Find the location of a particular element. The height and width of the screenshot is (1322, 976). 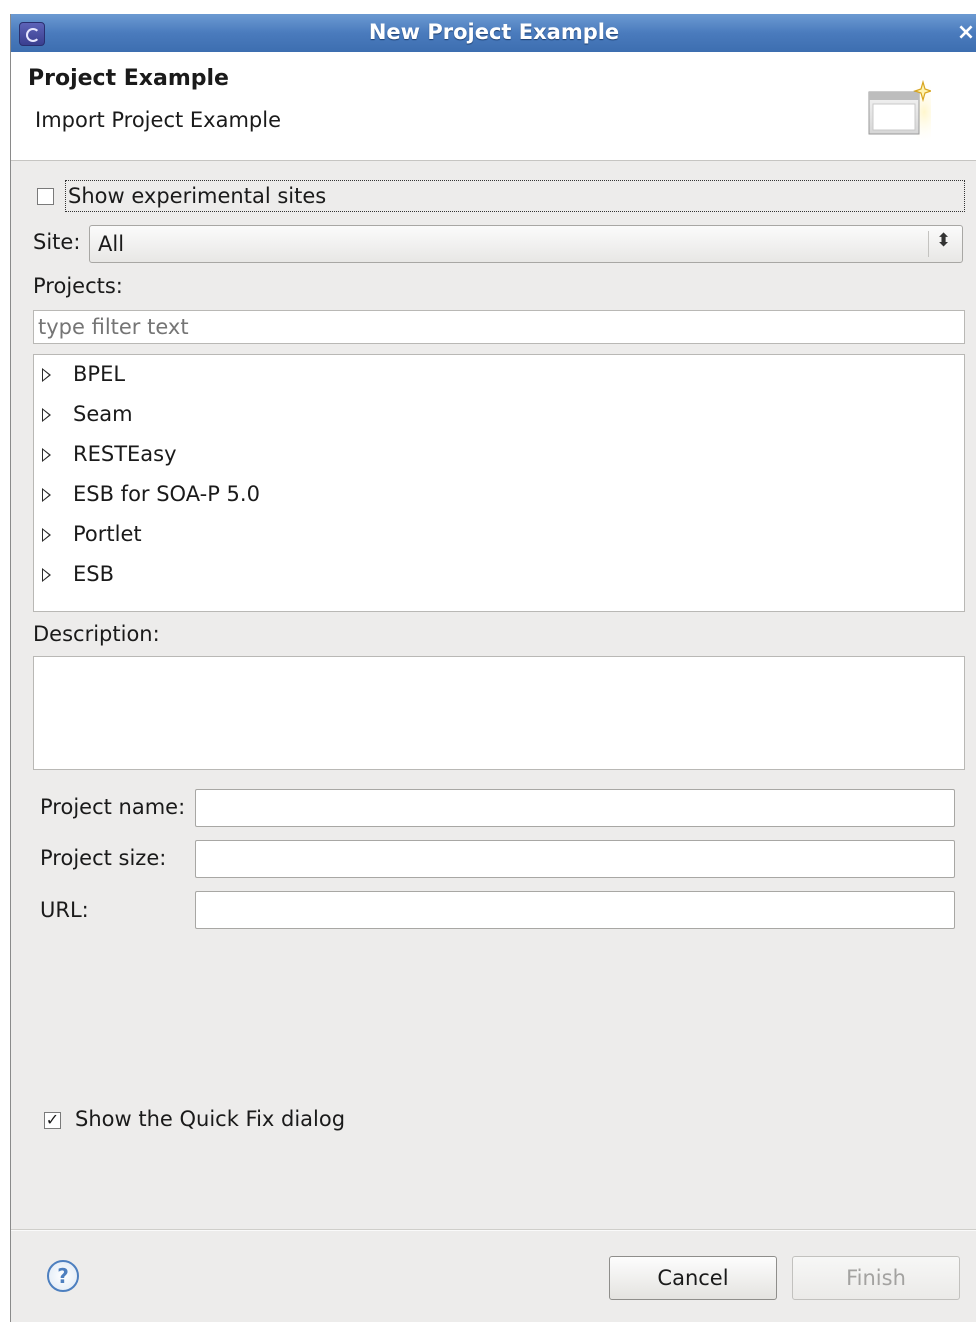

title-bar: New Project Example × is located at coordinates (493, 33).